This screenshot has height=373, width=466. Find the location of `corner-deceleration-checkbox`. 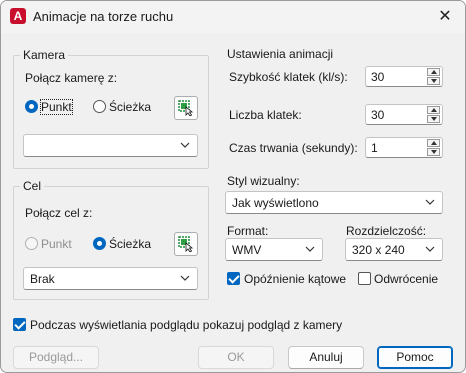

corner-deceleration-checkbox is located at coordinates (233, 278).